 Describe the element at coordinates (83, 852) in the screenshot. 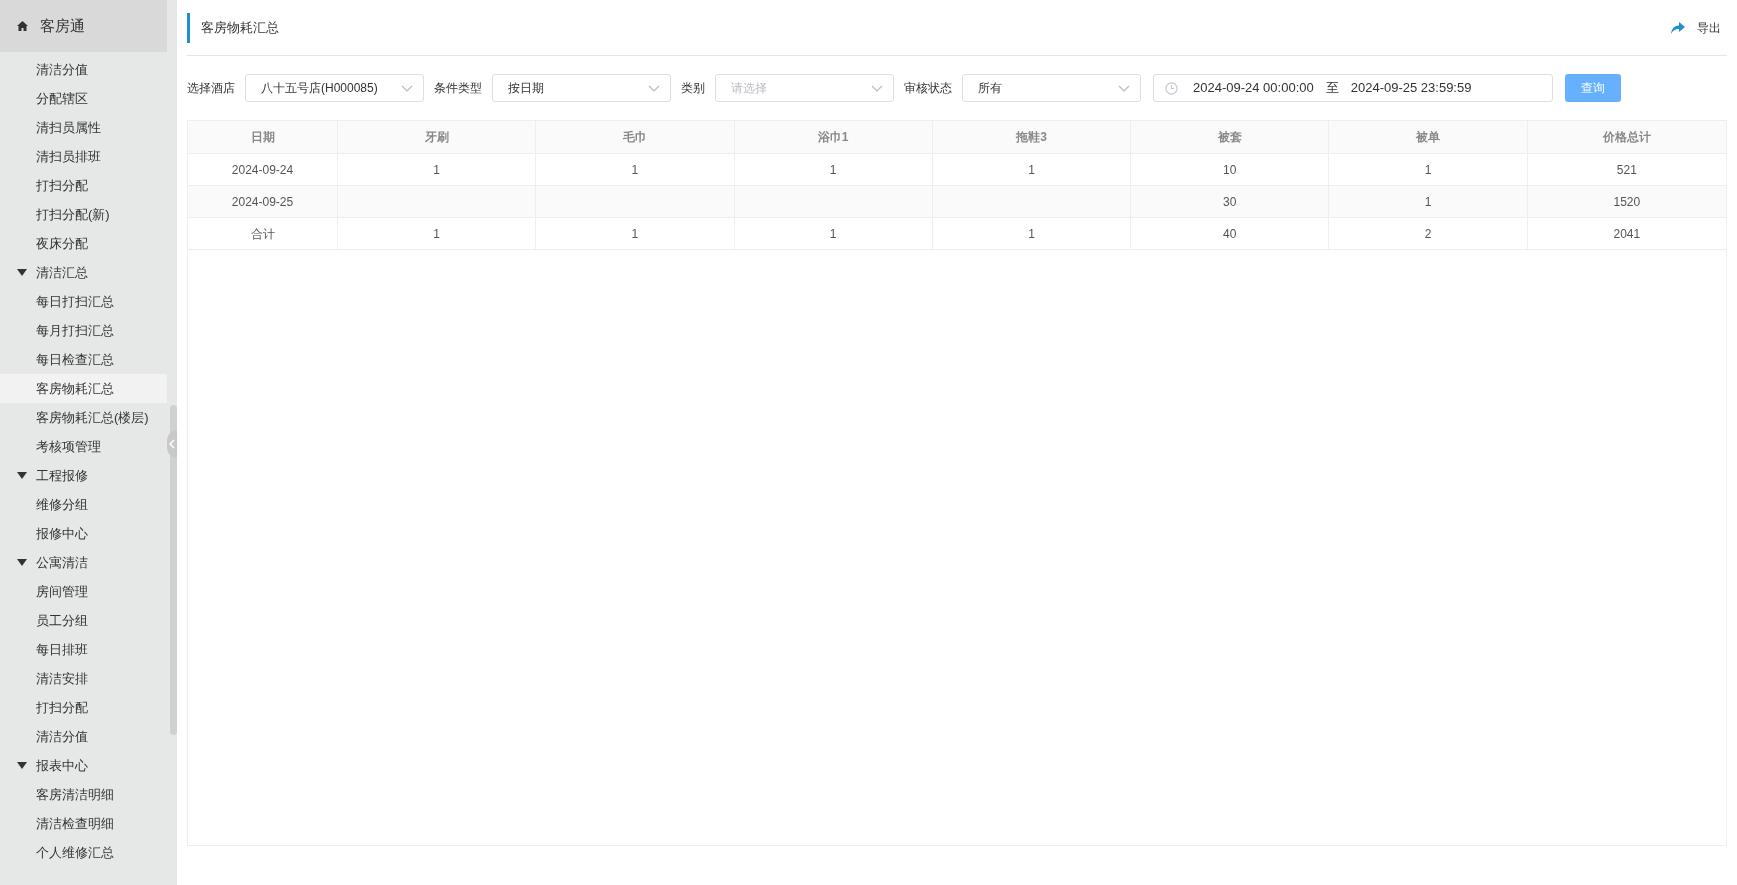

I see `sidebar-item: 个人维修汇总` at that location.